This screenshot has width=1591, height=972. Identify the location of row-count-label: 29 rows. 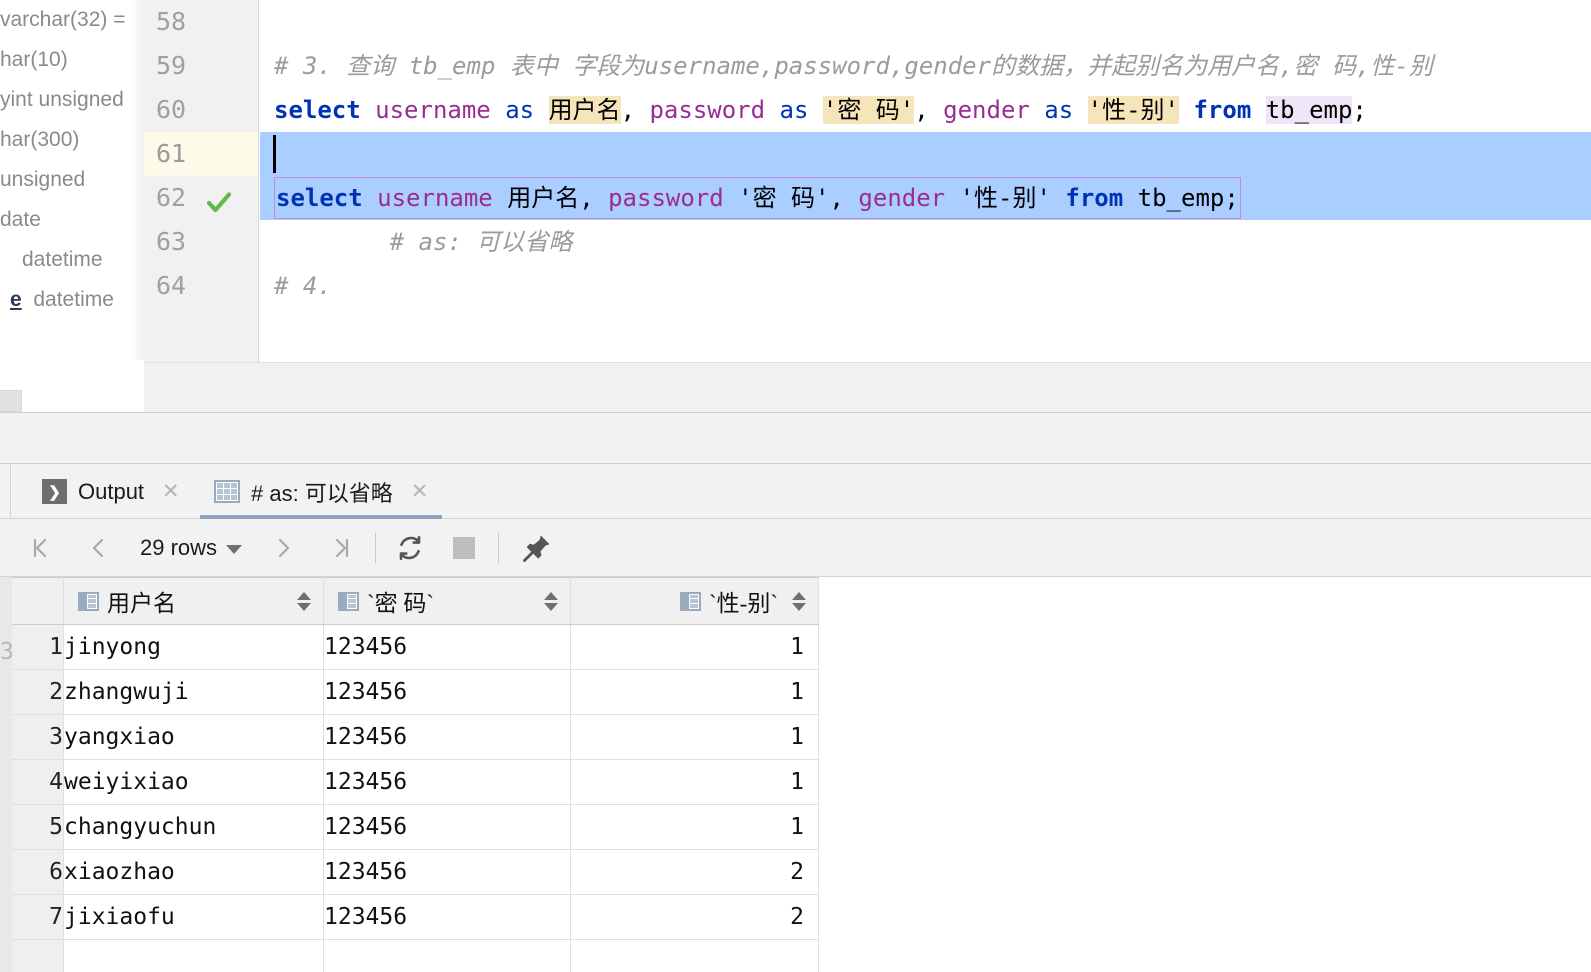
(179, 547).